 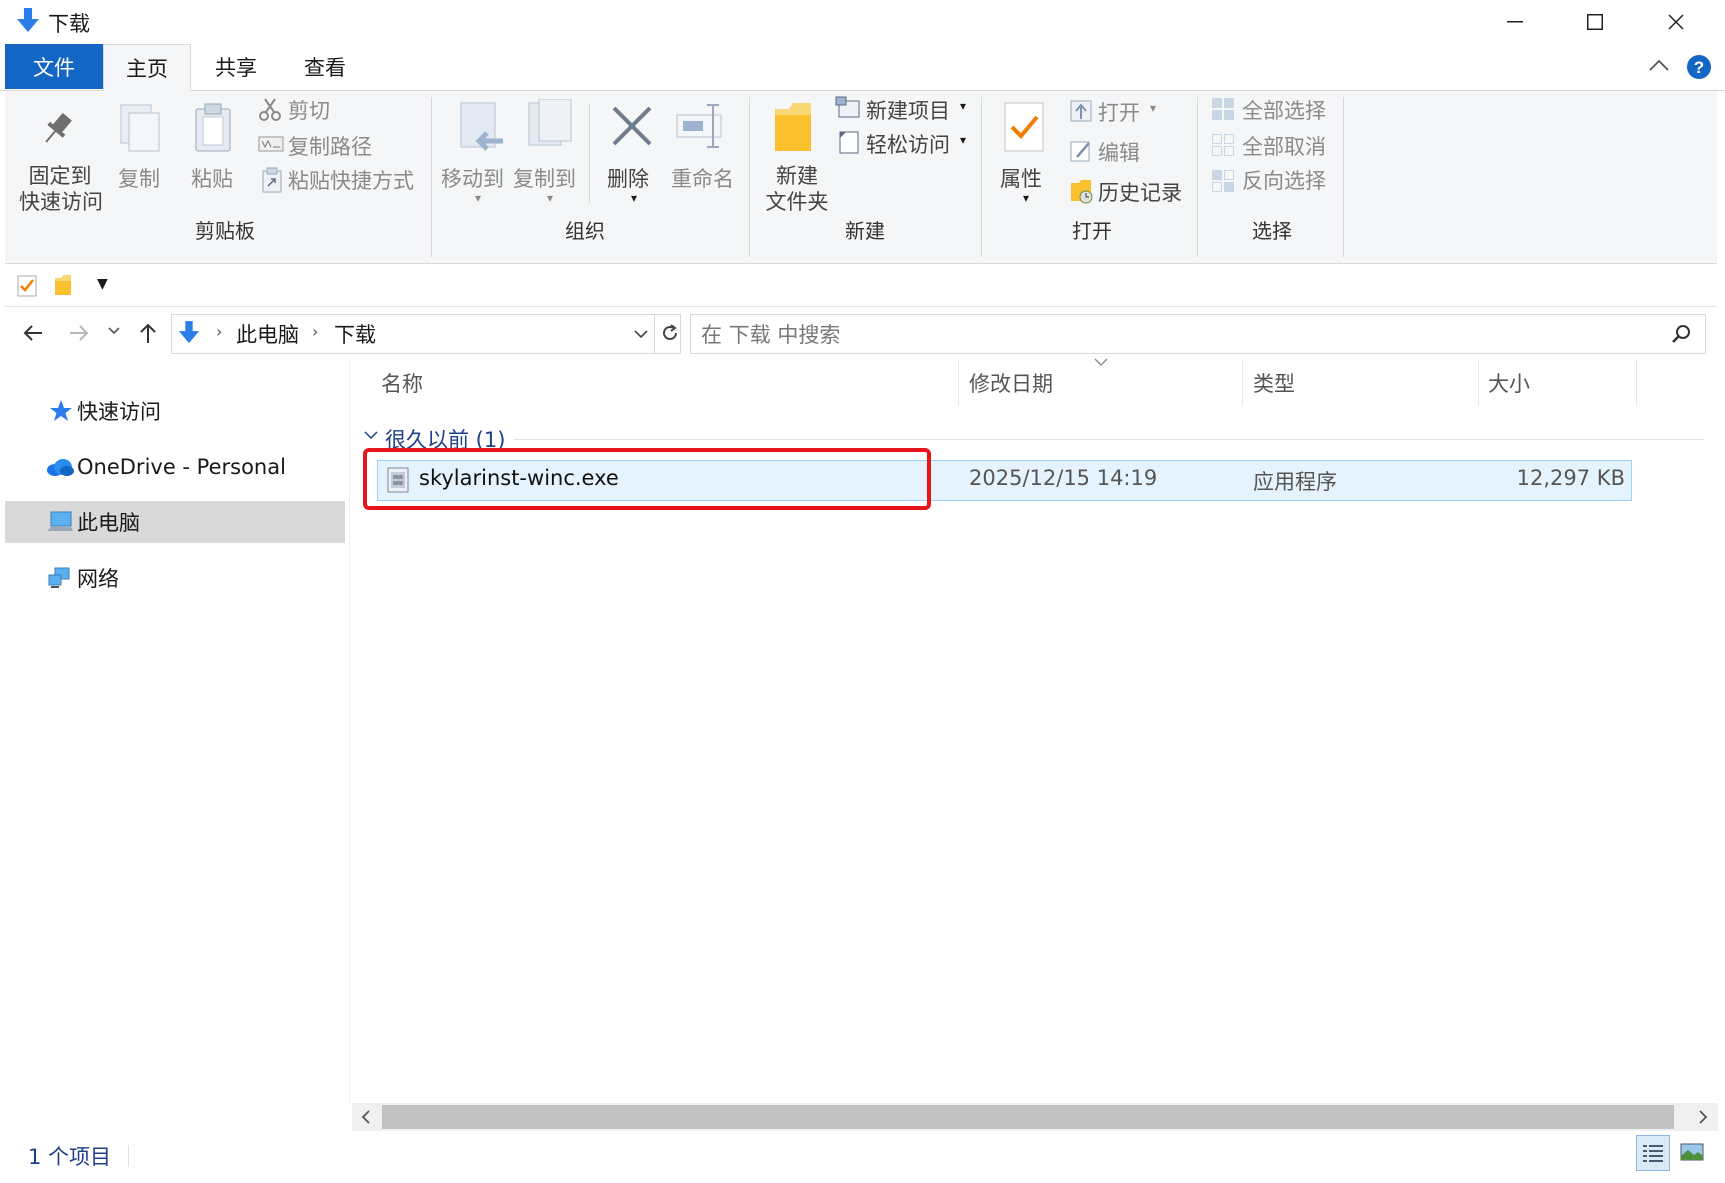 I want to click on new-folder-label-line1: 新建, so click(x=797, y=176).